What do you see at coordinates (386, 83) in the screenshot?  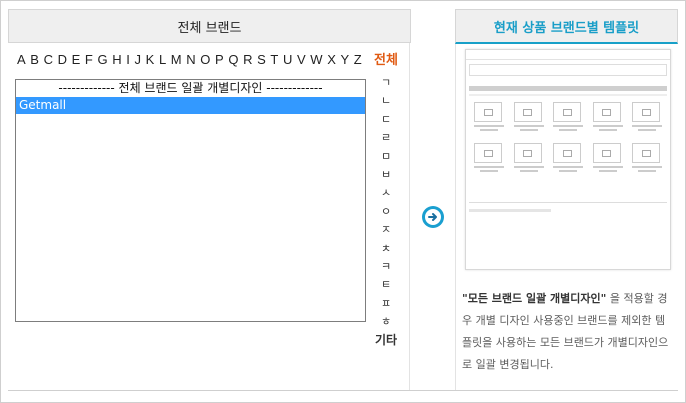 I see `consonant-filter-1: ㄱ` at bounding box center [386, 83].